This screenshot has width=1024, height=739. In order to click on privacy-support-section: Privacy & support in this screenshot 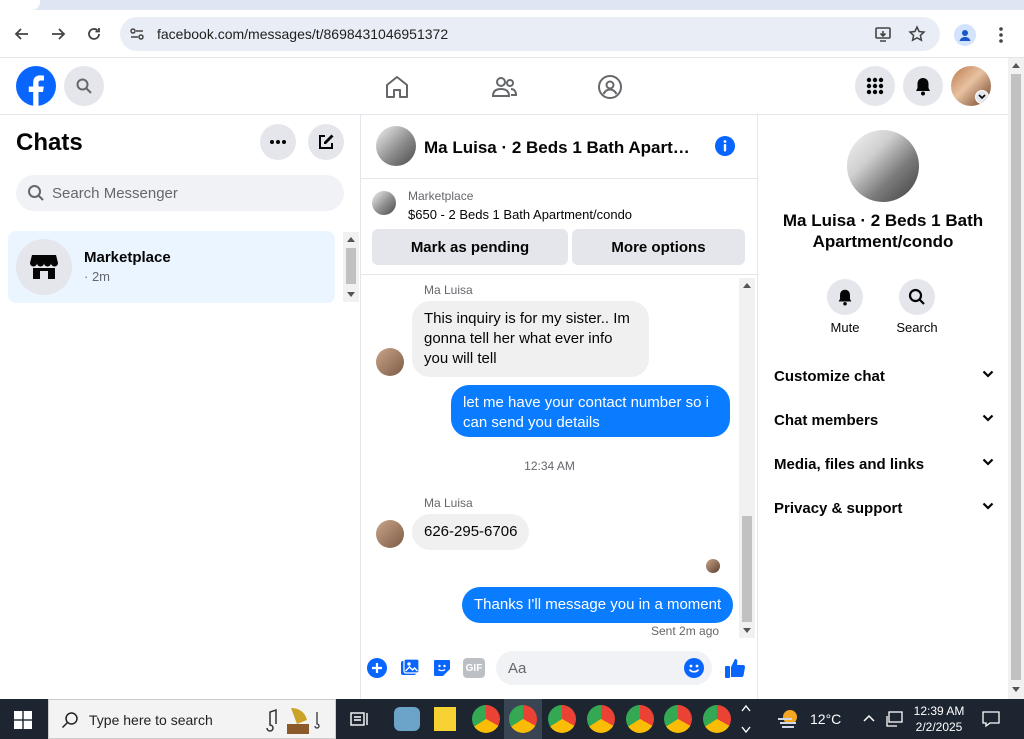, I will do `click(884, 508)`.